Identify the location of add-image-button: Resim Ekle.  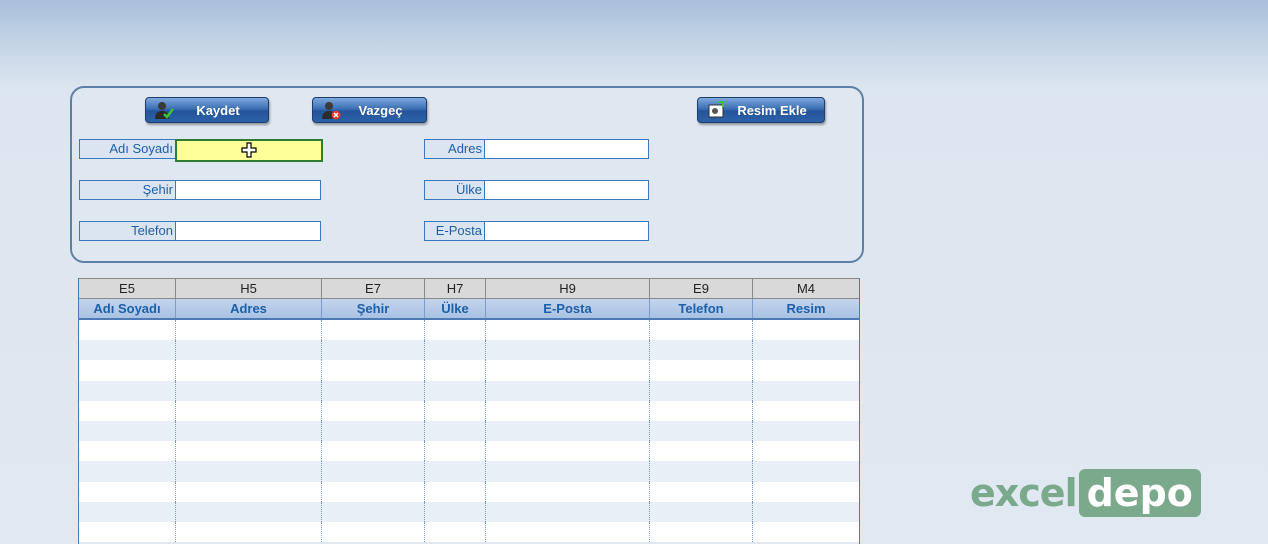
(761, 110).